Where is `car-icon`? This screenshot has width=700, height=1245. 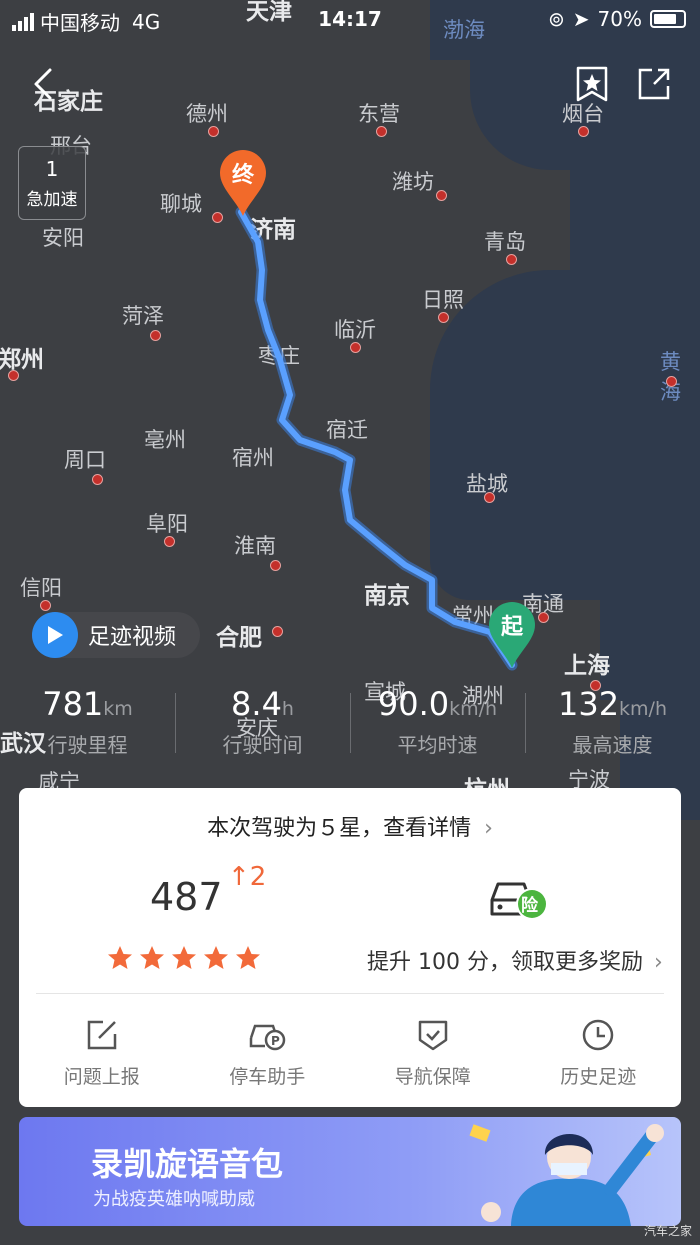
car-icon is located at coordinates (519, 901).